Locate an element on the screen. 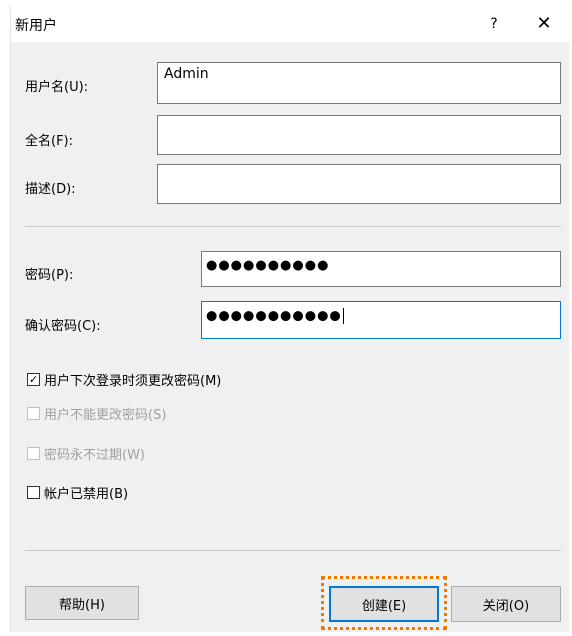 The height and width of the screenshot is (636, 572). checkbox-label: 帐户已禁用(B) is located at coordinates (86, 494).